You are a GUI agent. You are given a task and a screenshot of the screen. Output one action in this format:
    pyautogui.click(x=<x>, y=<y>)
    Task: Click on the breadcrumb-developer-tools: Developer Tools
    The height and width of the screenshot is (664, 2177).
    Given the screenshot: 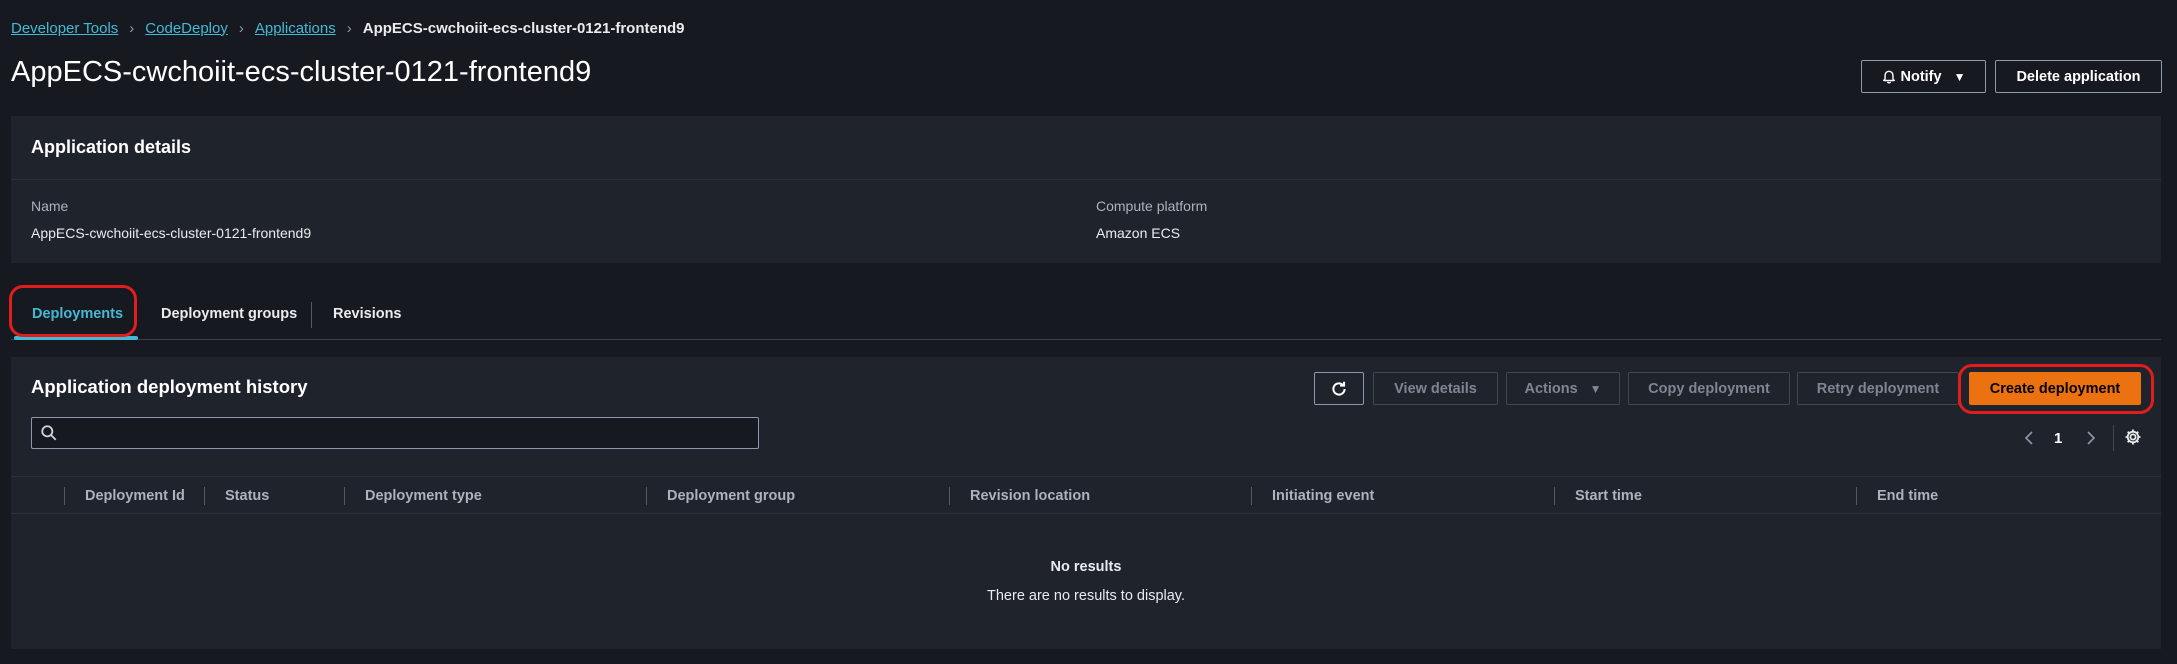 What is the action you would take?
    pyautogui.click(x=64, y=28)
    